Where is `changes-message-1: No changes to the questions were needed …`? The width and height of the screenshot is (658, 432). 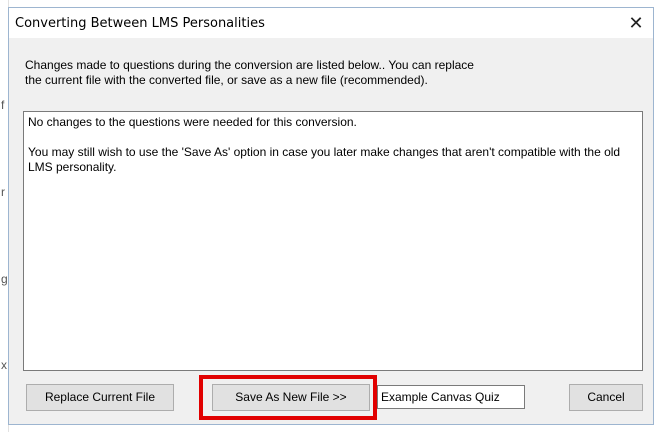
changes-message-1: No changes to the questions were needed … is located at coordinates (192, 122).